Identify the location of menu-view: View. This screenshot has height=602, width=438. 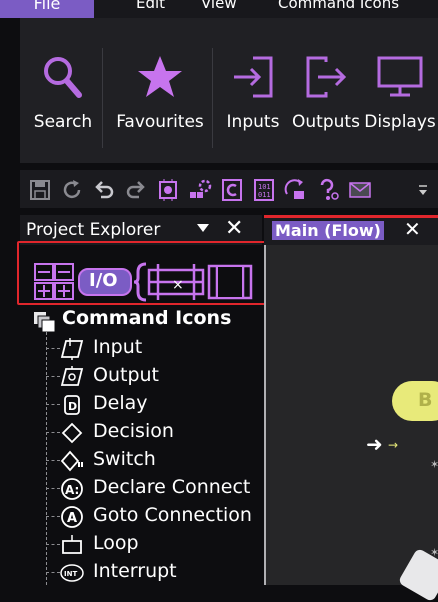
(219, 7).